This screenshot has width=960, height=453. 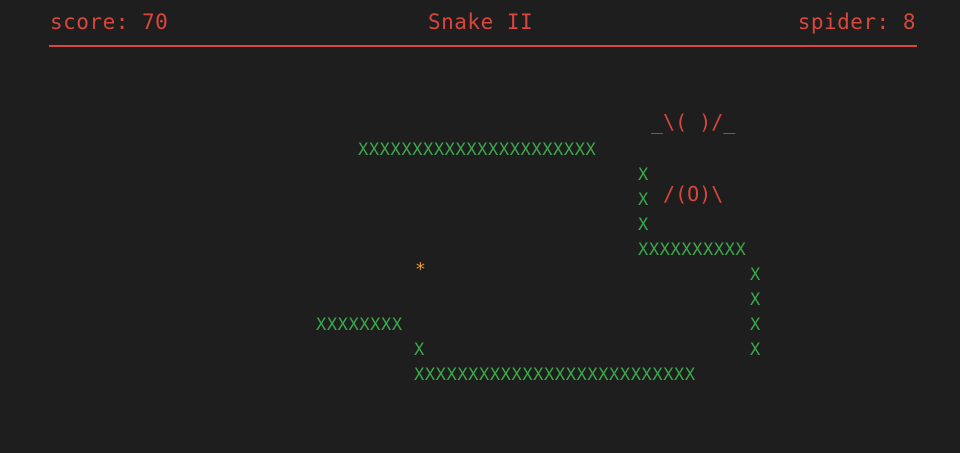 What do you see at coordinates (477, 150) in the screenshot?
I see `snake-segment: XXXXXXXXXXXXXXXXXXXXXX` at bounding box center [477, 150].